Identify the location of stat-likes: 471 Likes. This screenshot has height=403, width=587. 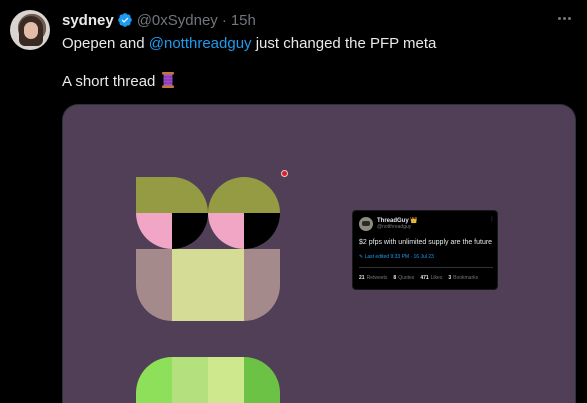
(431, 278).